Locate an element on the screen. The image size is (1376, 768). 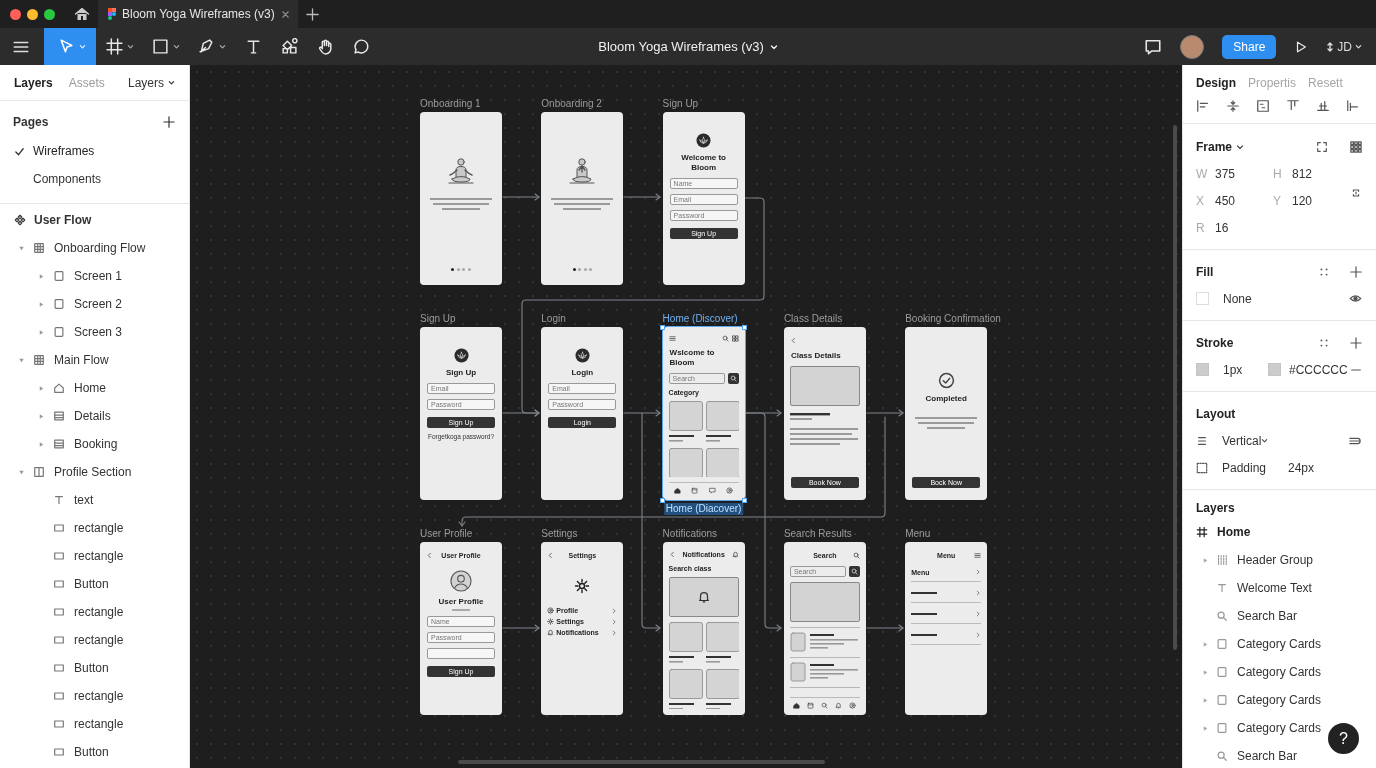
panel-tab: Layers is located at coordinates (33, 82).